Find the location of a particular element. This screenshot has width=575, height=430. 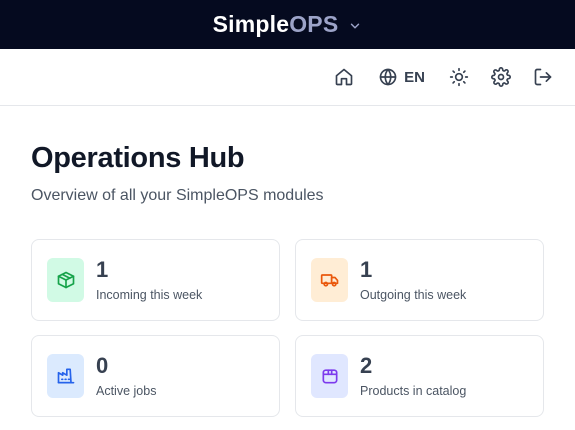

truck-icon is located at coordinates (329, 280).